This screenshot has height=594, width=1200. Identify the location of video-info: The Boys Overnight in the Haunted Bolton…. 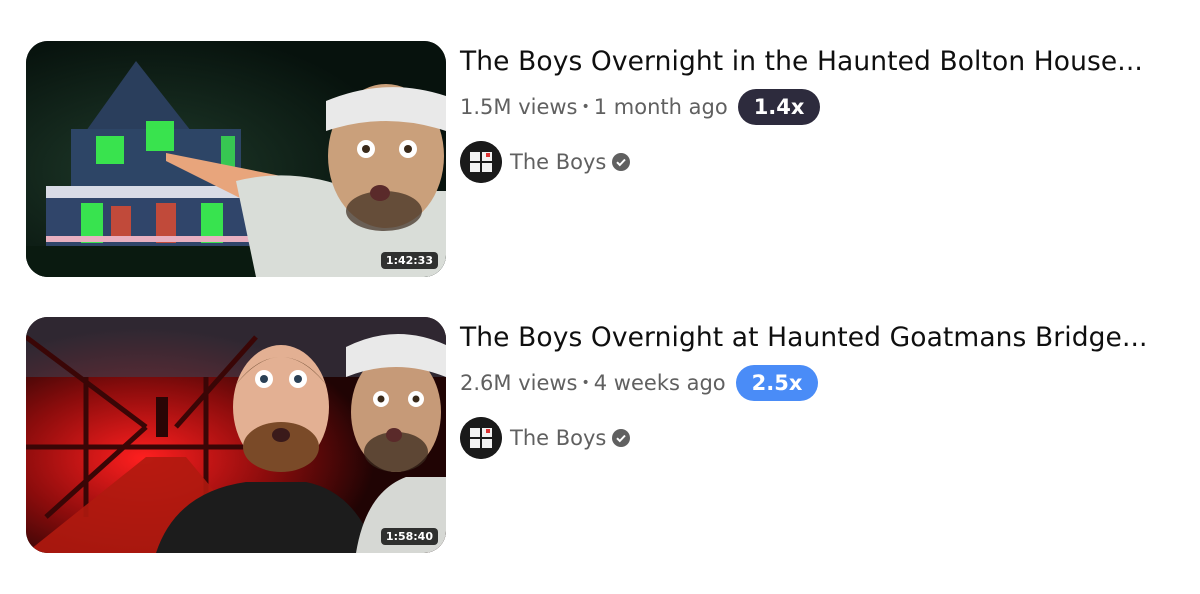
(825, 112).